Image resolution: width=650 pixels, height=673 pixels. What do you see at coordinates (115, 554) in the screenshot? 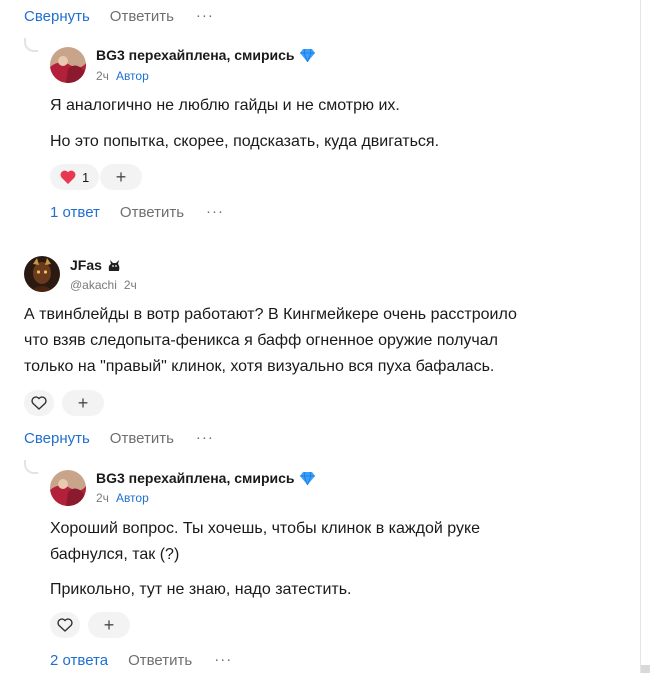
I see `comment-text: бафнулся, так (?)` at bounding box center [115, 554].